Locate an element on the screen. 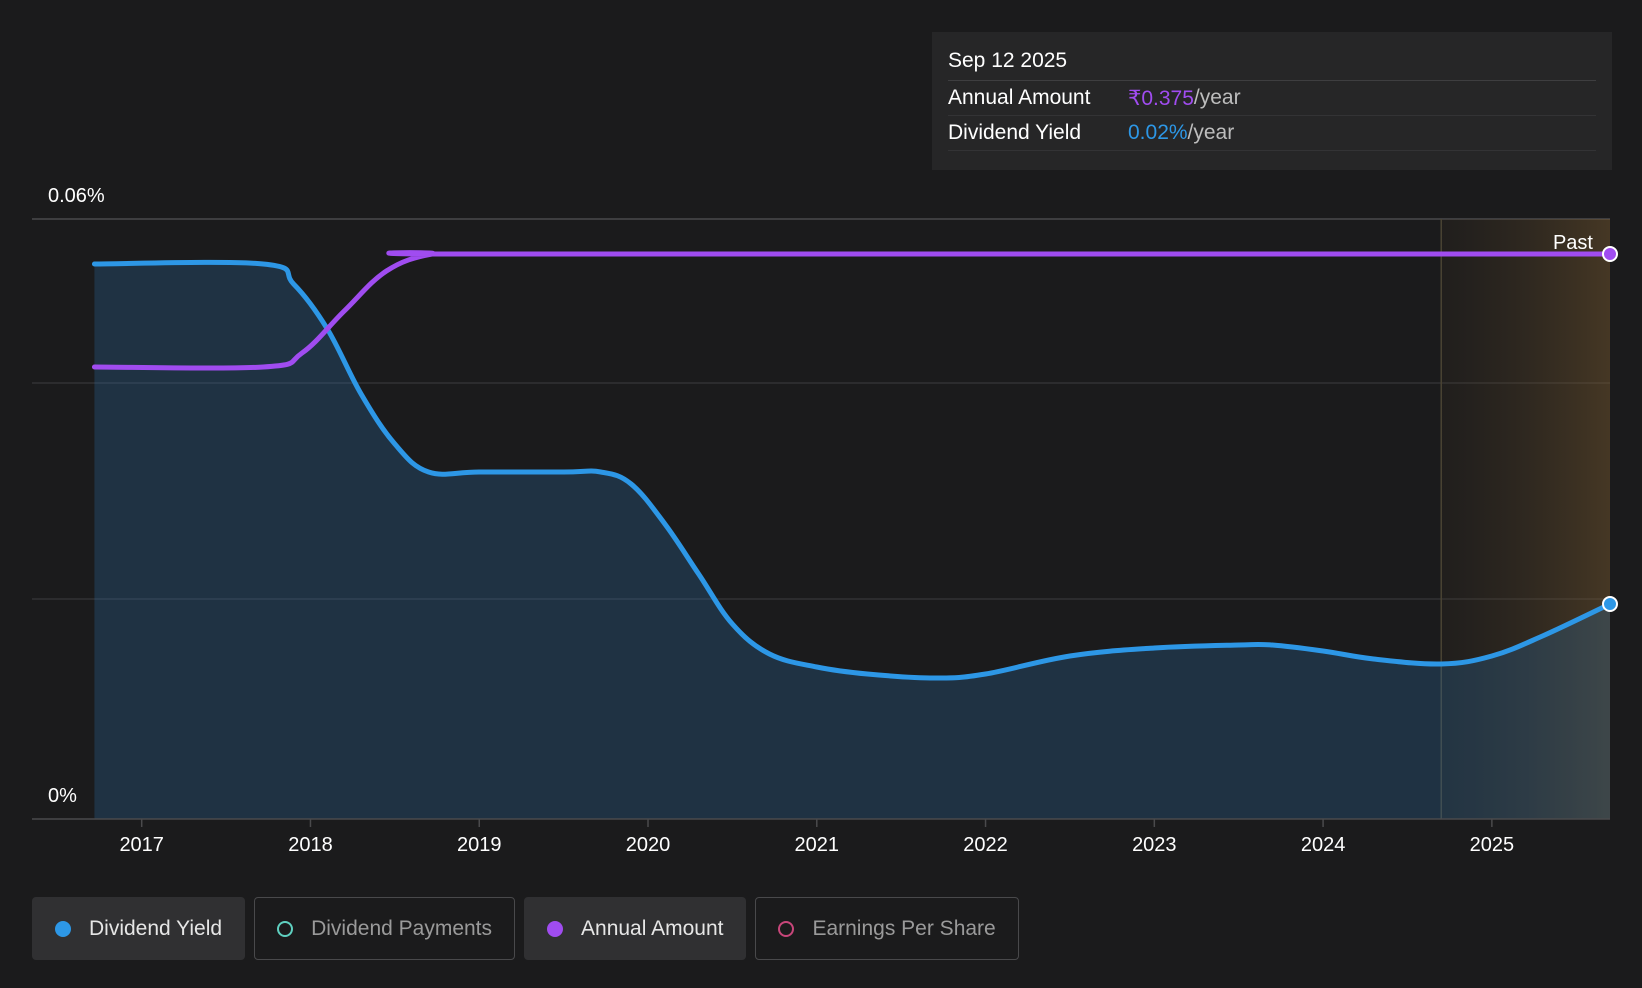  x-tick-label: 2017 is located at coordinates (141, 845).